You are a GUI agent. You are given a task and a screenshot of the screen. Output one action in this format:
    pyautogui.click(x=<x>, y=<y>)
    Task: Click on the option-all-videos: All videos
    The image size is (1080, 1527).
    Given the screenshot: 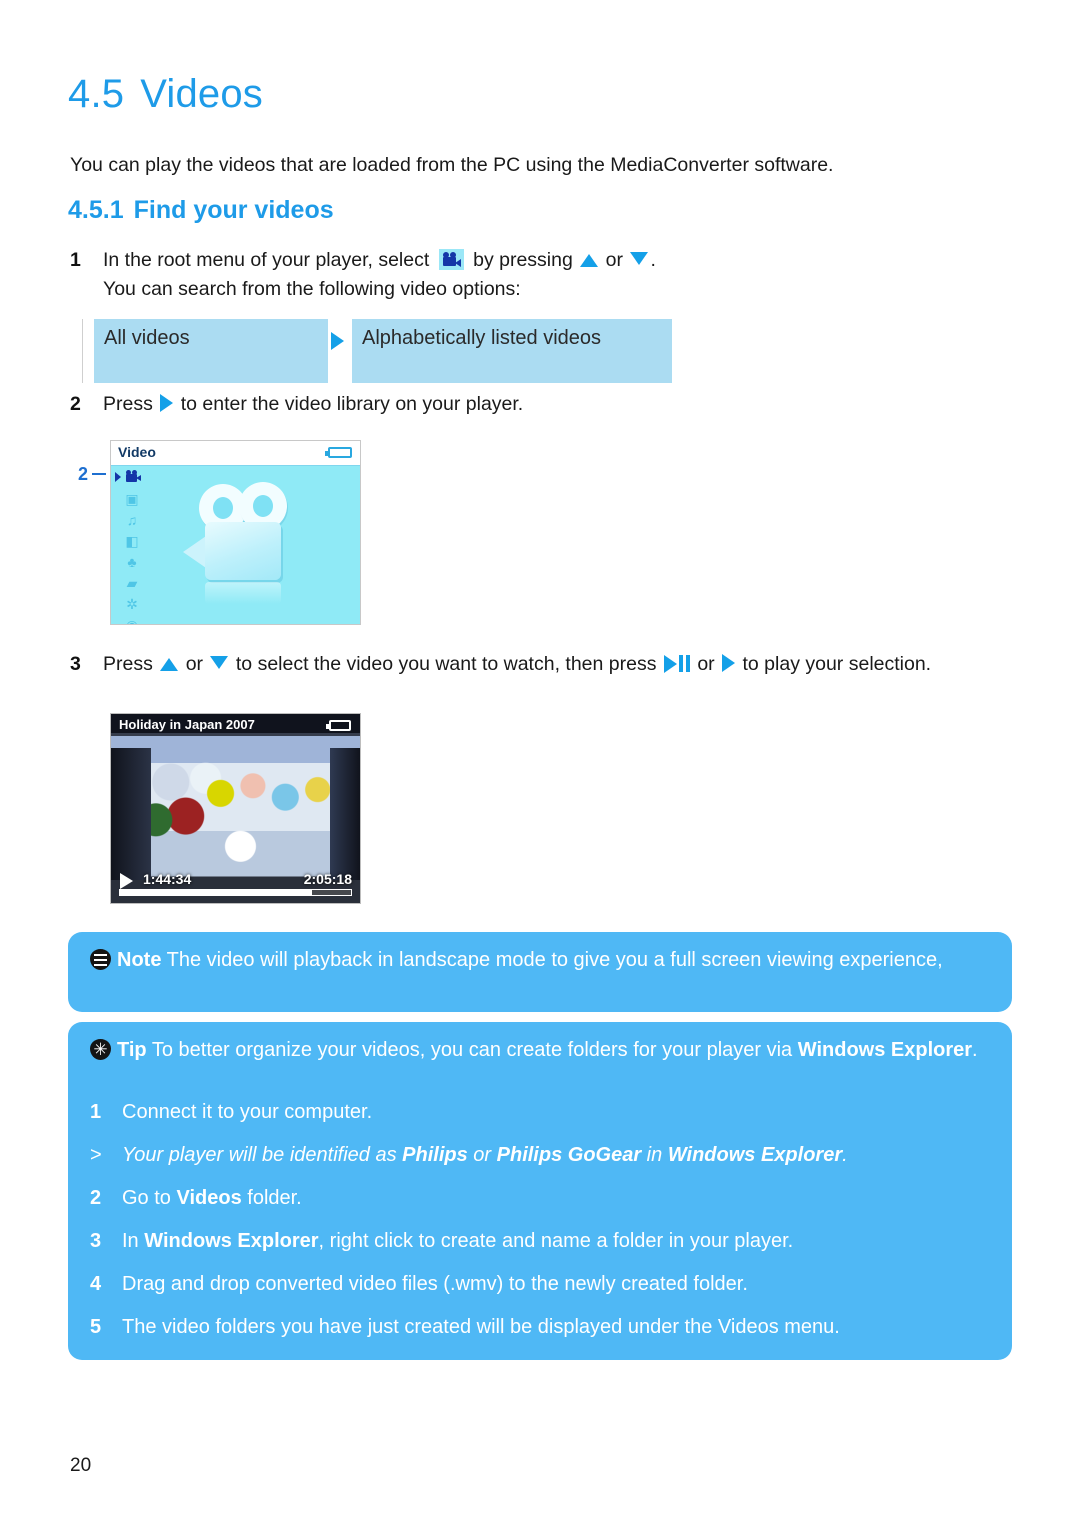 What is the action you would take?
    pyautogui.click(x=211, y=351)
    